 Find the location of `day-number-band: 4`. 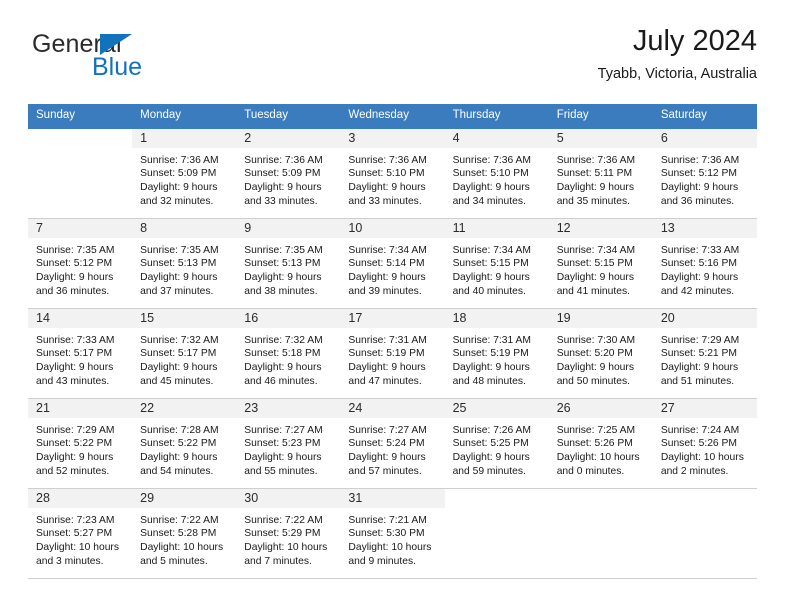

day-number-band: 4 is located at coordinates (496, 138).